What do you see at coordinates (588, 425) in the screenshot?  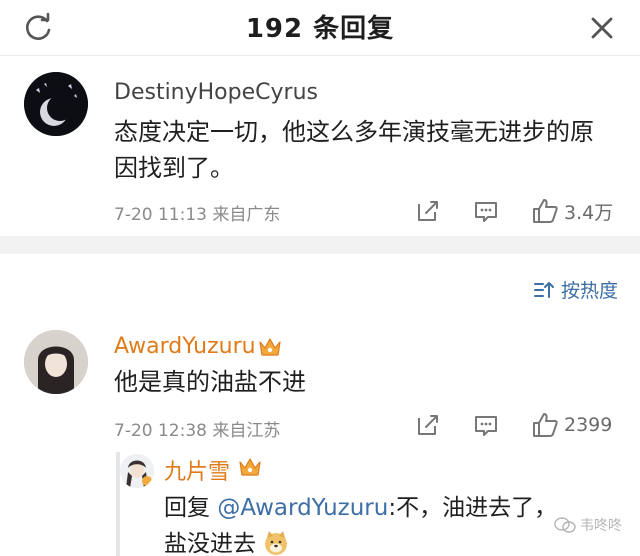 I see `like-count: 2399` at bounding box center [588, 425].